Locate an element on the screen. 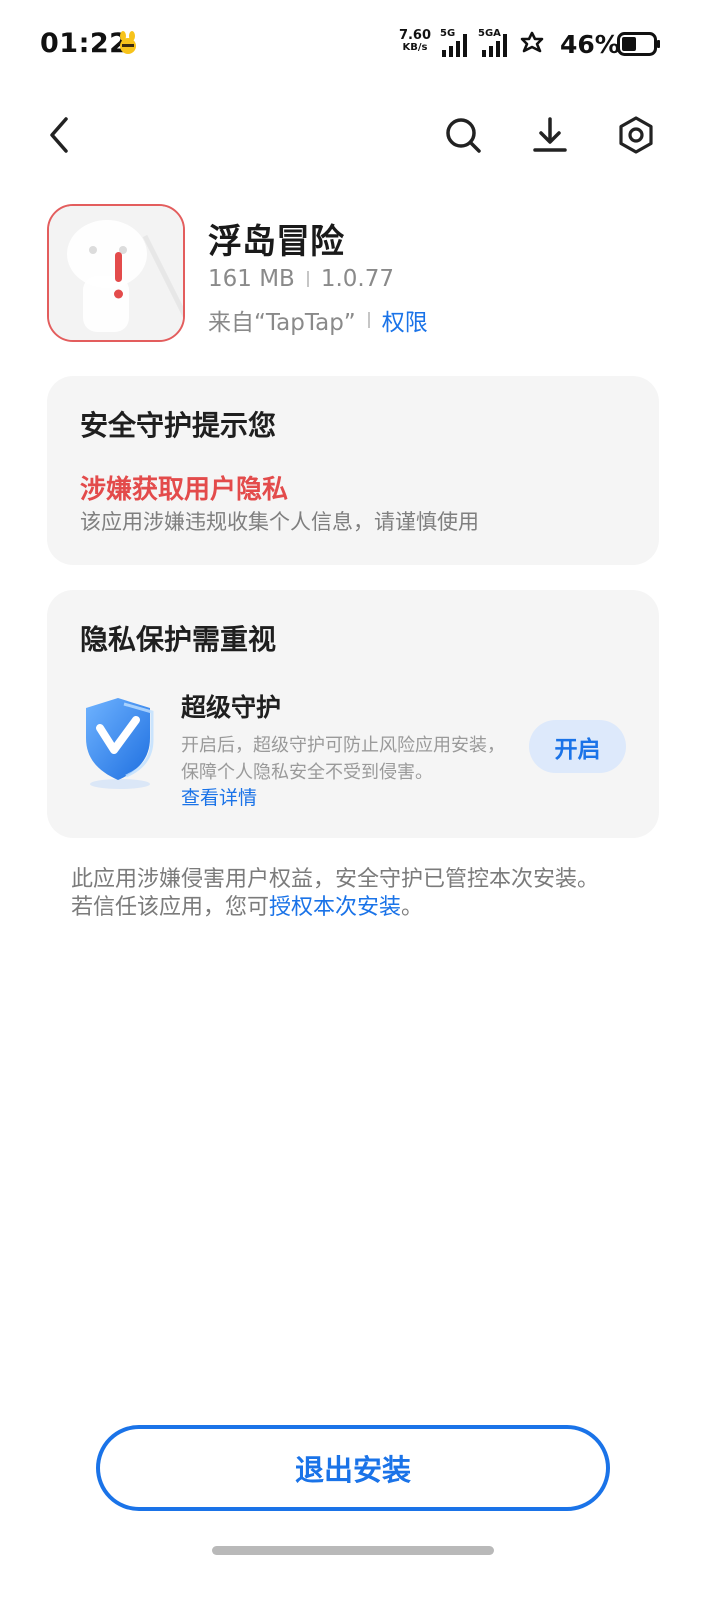  download-button is located at coordinates (550, 135).